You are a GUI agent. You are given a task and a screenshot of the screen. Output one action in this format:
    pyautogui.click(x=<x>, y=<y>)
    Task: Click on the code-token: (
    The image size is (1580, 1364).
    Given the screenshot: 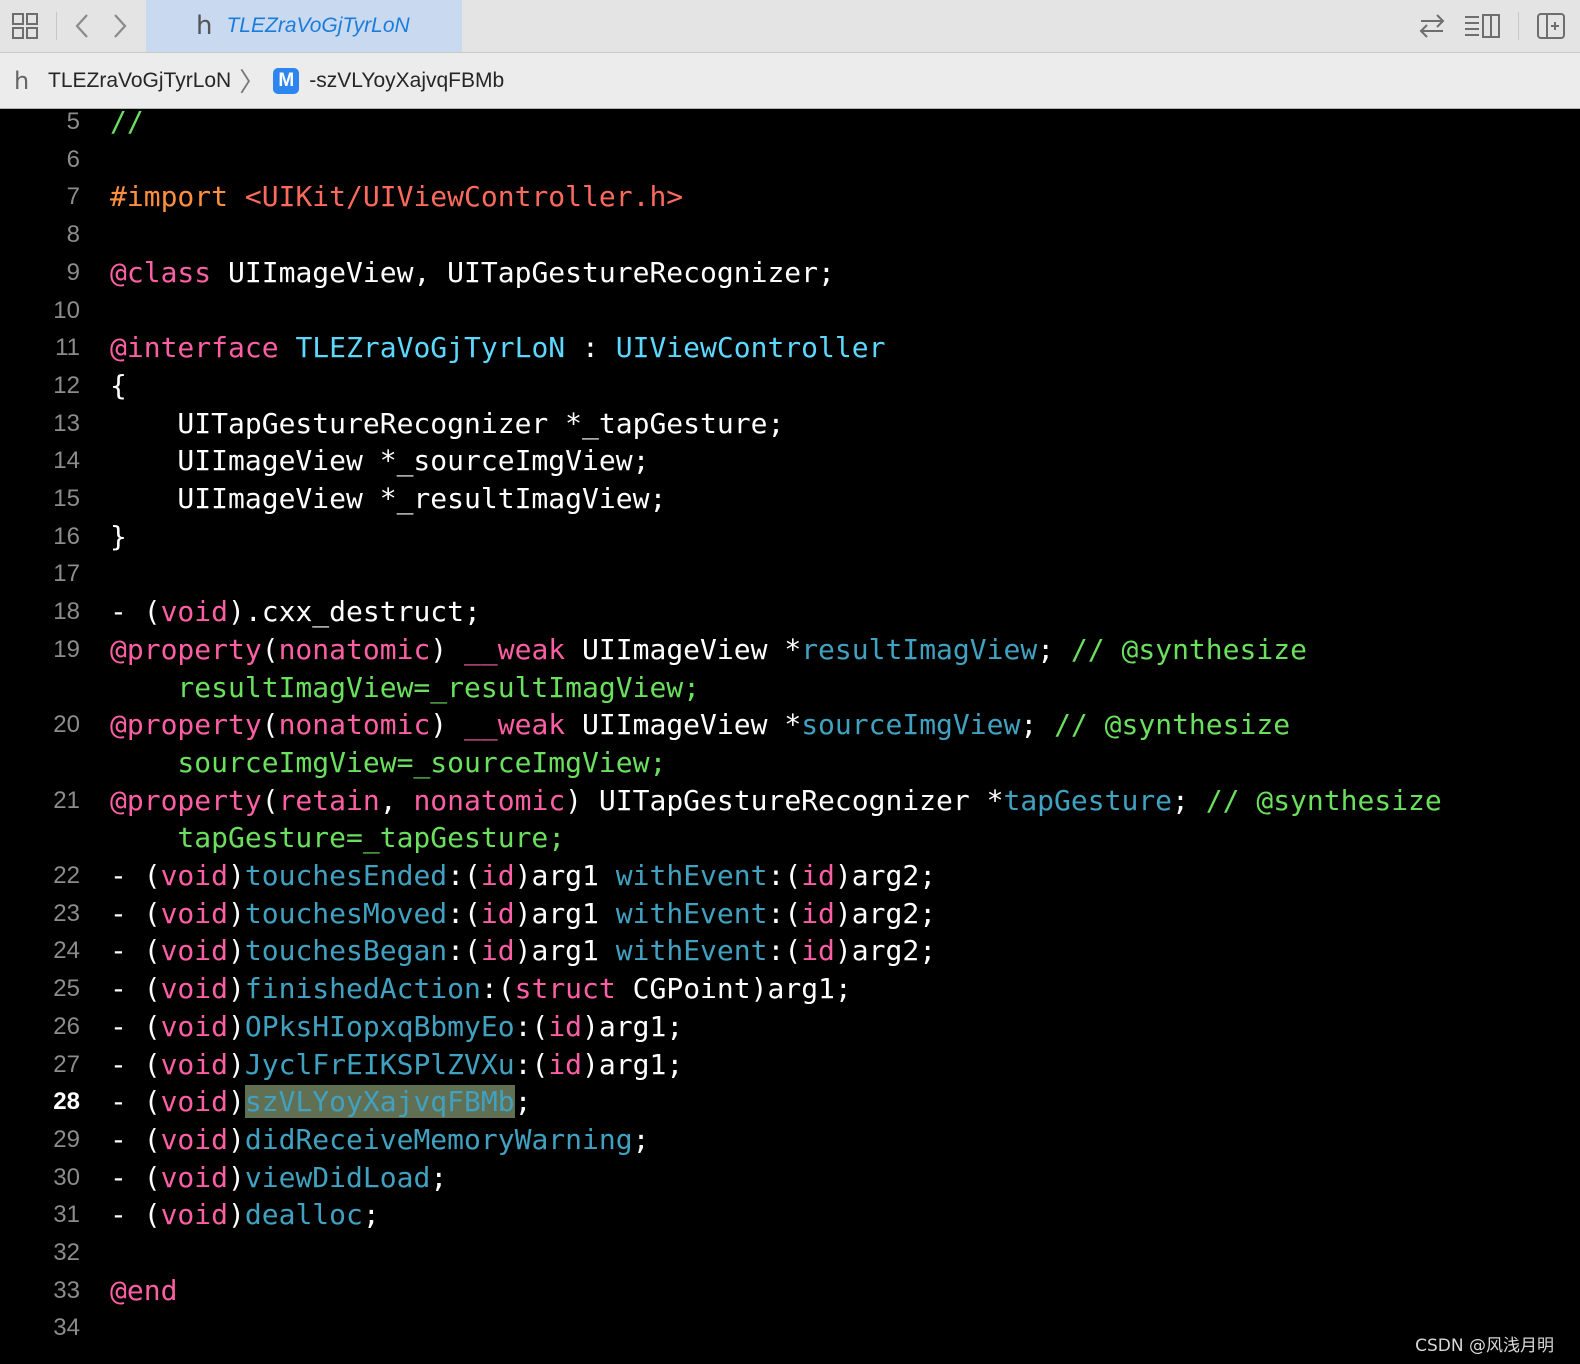 What is the action you would take?
    pyautogui.click(x=270, y=725)
    